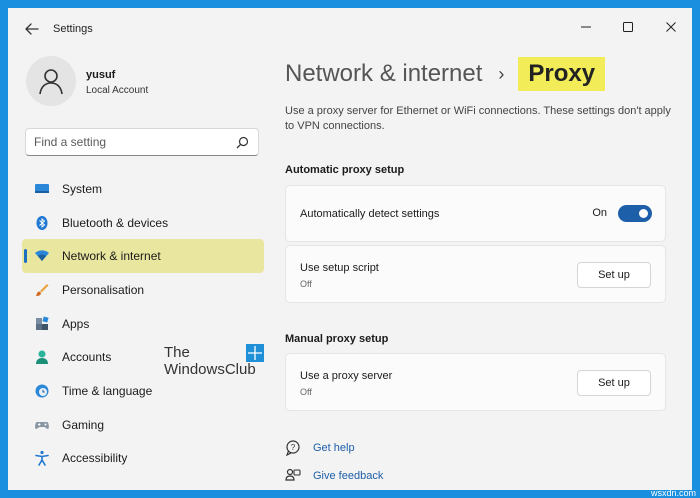 This screenshot has height=498, width=700. I want to click on watermark-line-2: WindowsClub, so click(210, 369).